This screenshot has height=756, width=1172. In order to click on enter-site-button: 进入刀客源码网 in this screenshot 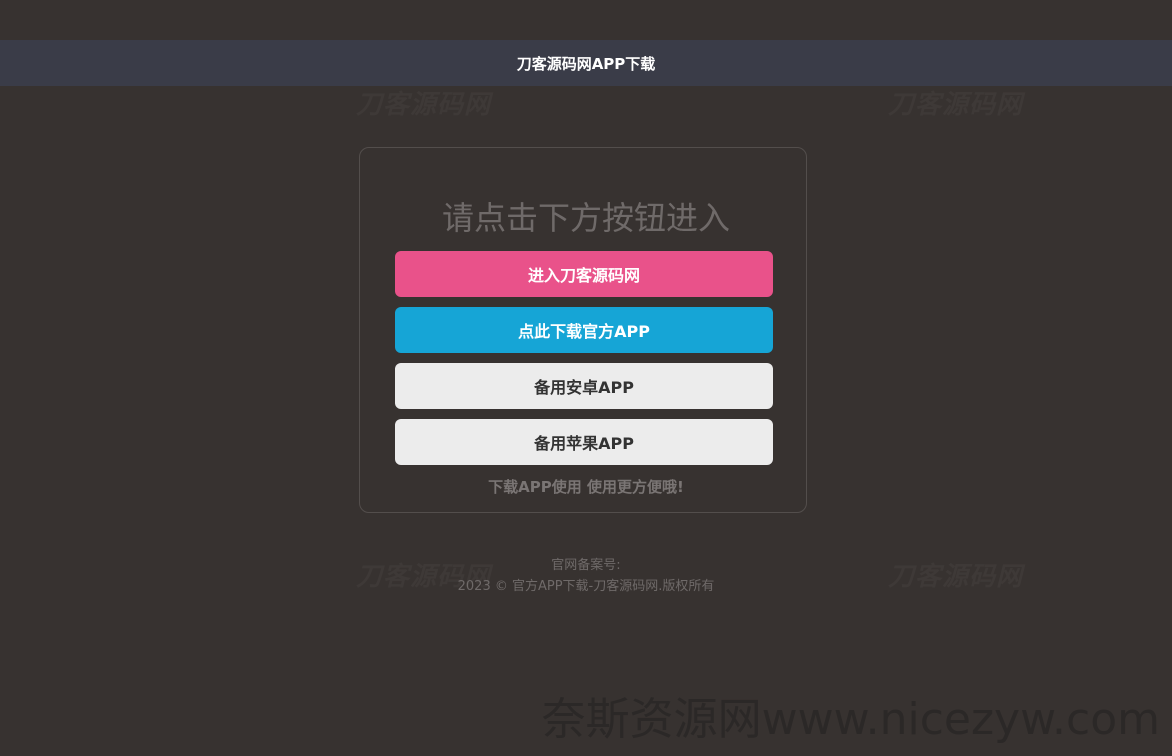, I will do `click(584, 274)`.